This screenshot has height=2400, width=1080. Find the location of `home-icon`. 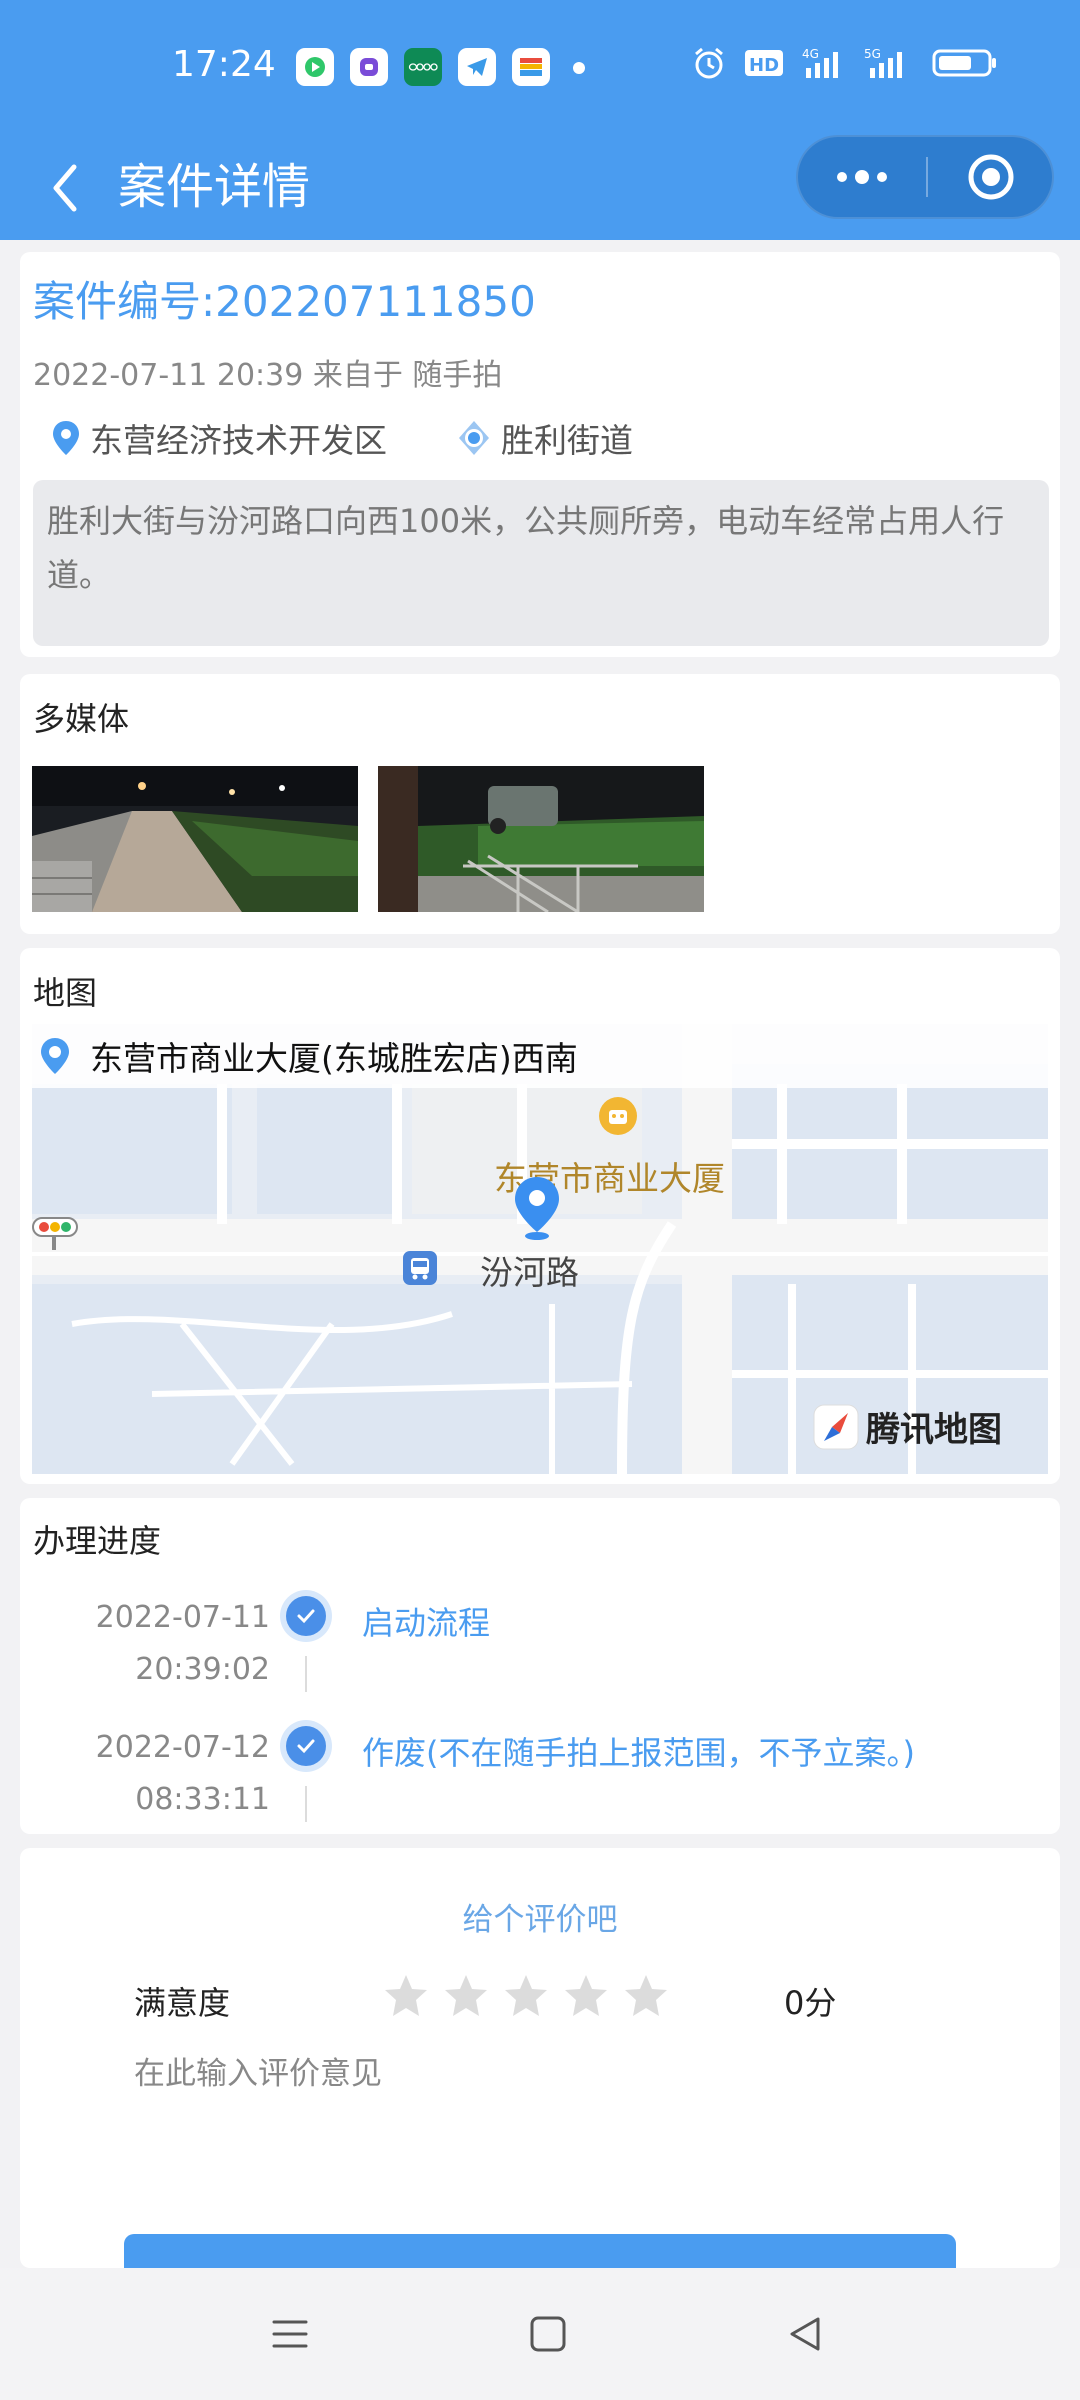

home-icon is located at coordinates (548, 2334).